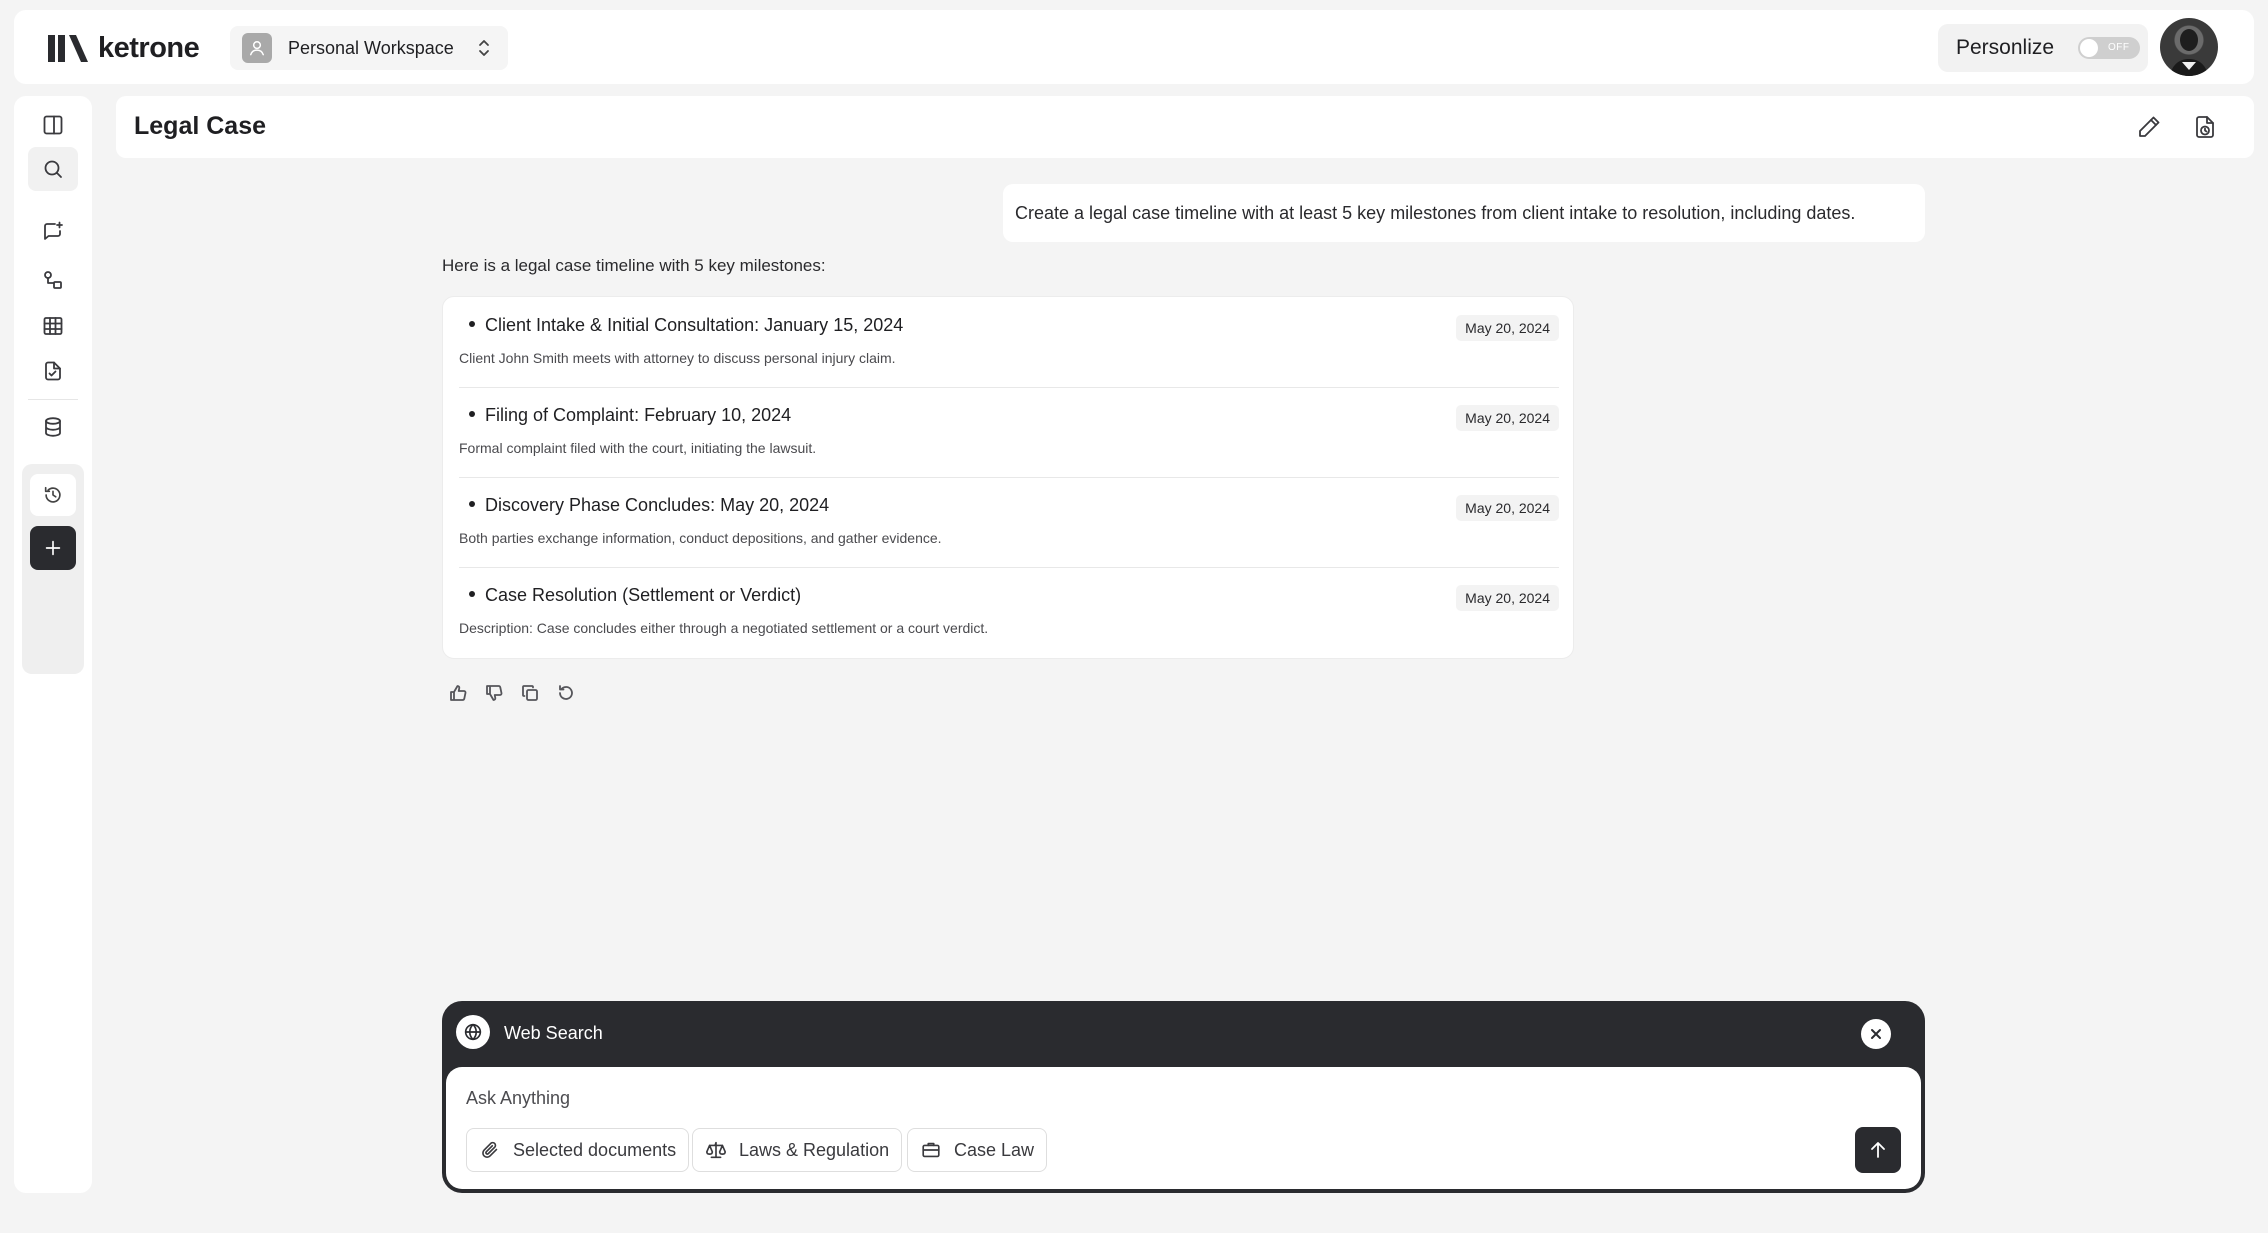 This screenshot has width=2268, height=1233. I want to click on page-title: Legal Case, so click(200, 126).